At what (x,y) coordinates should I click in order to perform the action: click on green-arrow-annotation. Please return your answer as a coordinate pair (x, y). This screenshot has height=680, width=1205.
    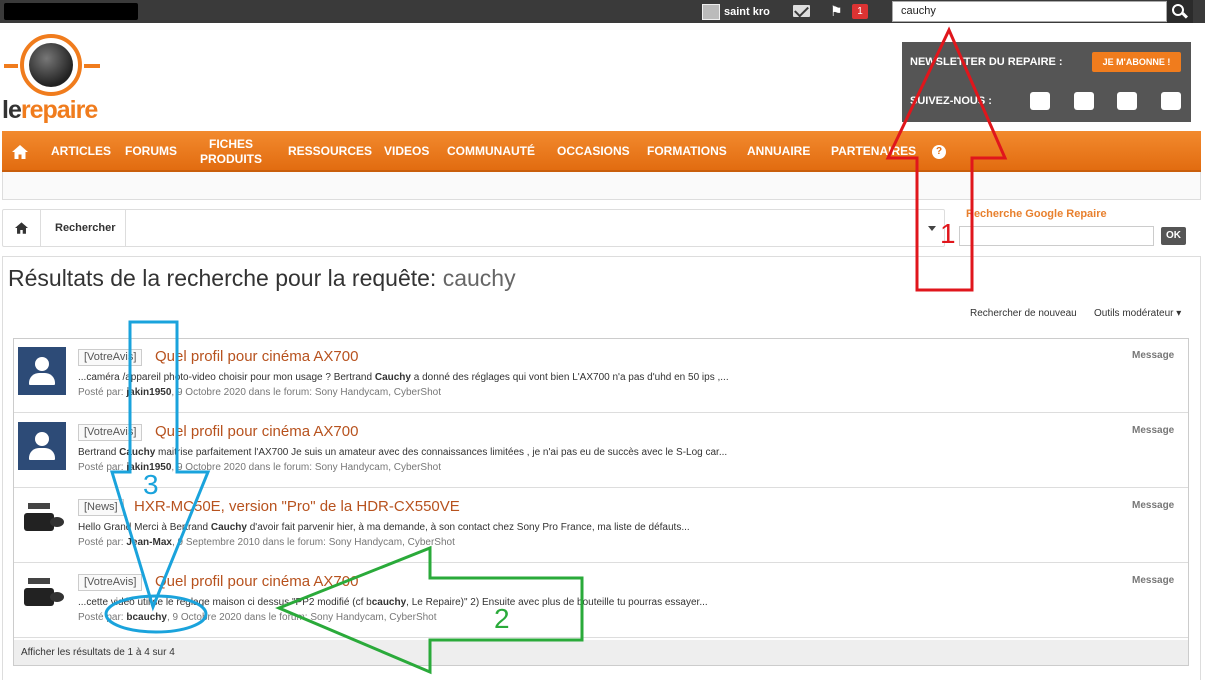
    Looking at the image, I should click on (429, 610).